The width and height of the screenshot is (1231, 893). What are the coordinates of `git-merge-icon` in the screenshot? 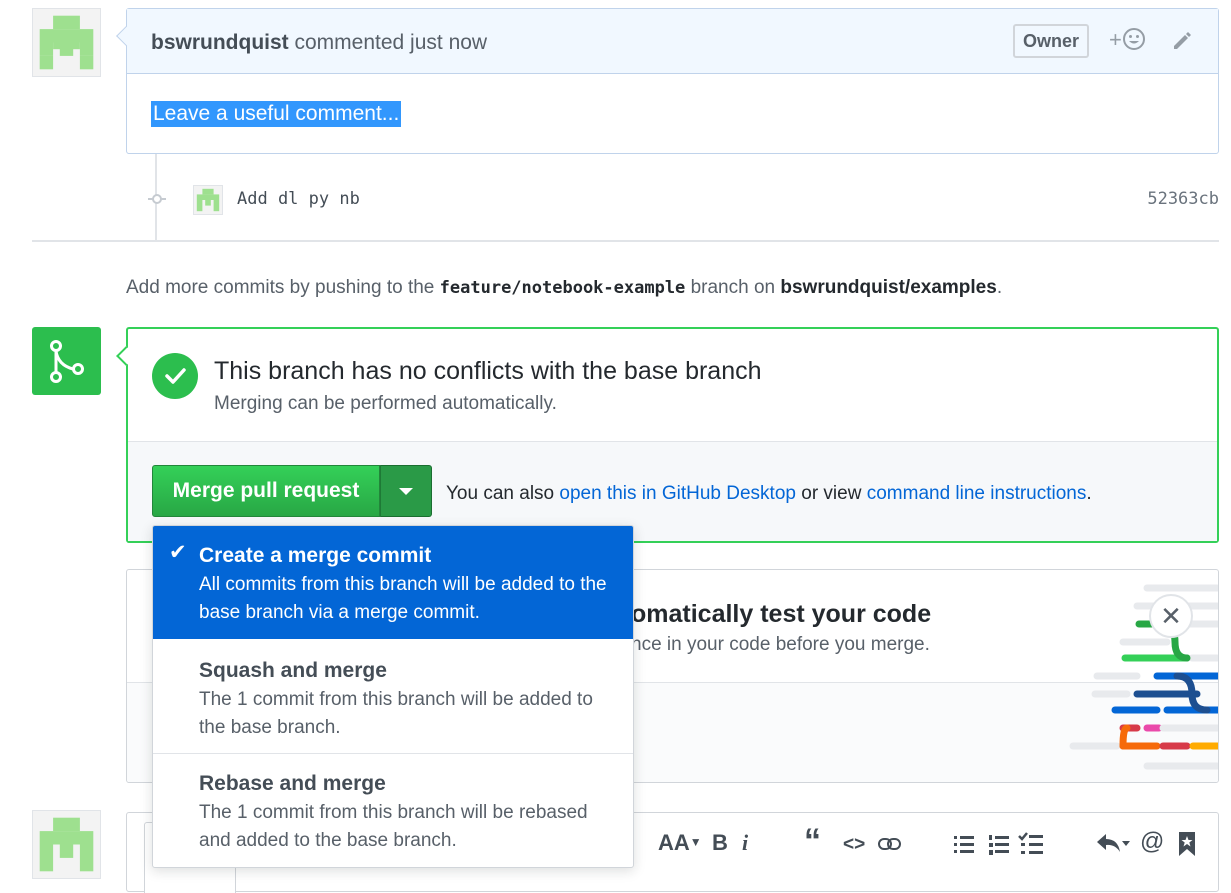 It's located at (67, 361).